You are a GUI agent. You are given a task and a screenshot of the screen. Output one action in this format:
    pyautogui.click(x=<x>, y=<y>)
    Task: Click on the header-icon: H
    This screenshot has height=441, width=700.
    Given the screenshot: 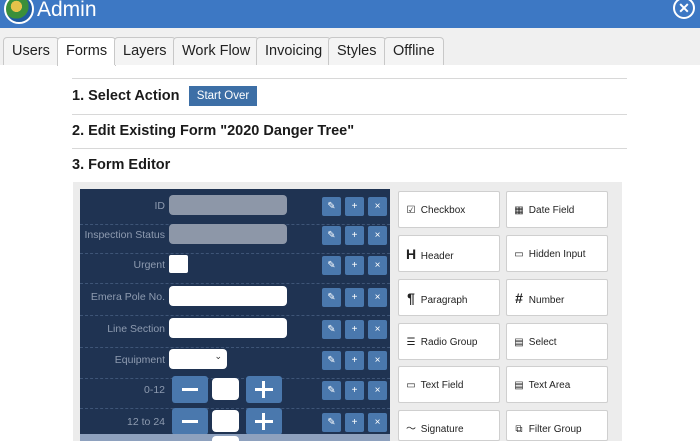 What is the action you would take?
    pyautogui.click(x=411, y=254)
    